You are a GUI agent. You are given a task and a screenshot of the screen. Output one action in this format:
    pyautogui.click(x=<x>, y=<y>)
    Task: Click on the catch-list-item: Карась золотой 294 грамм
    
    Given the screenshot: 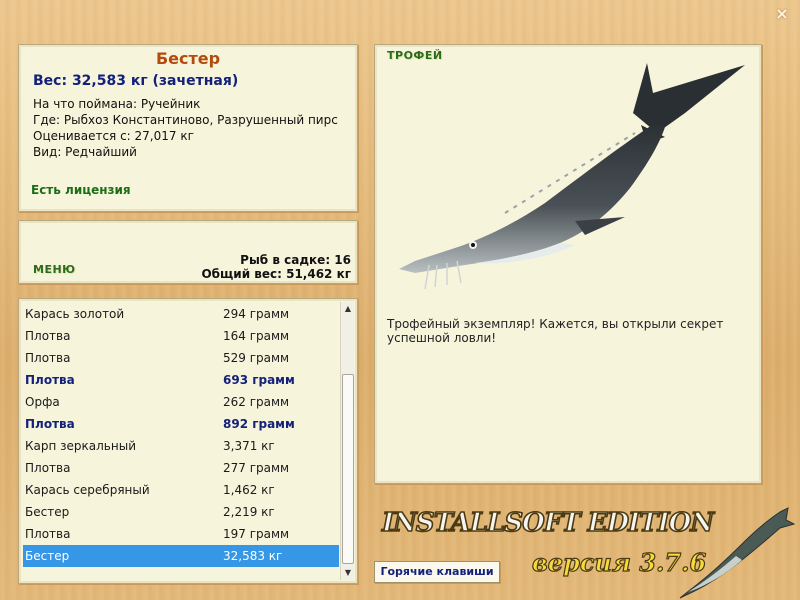 What is the action you would take?
    pyautogui.click(x=181, y=314)
    